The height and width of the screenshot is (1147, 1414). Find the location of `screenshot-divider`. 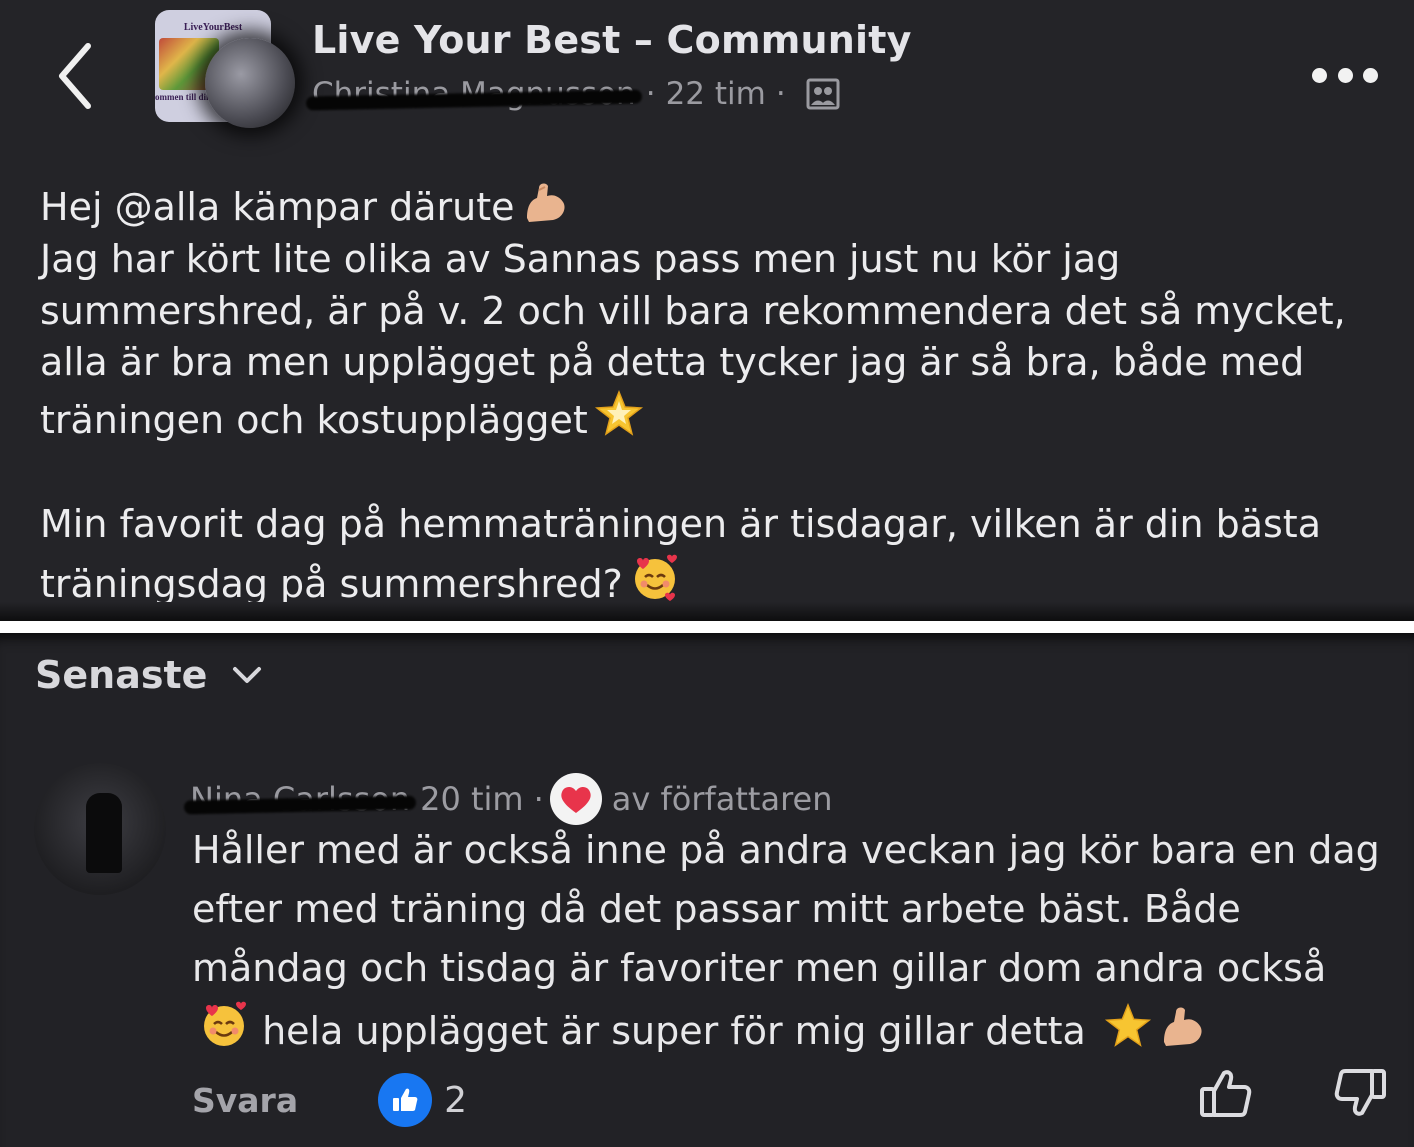

screenshot-divider is located at coordinates (707, 627).